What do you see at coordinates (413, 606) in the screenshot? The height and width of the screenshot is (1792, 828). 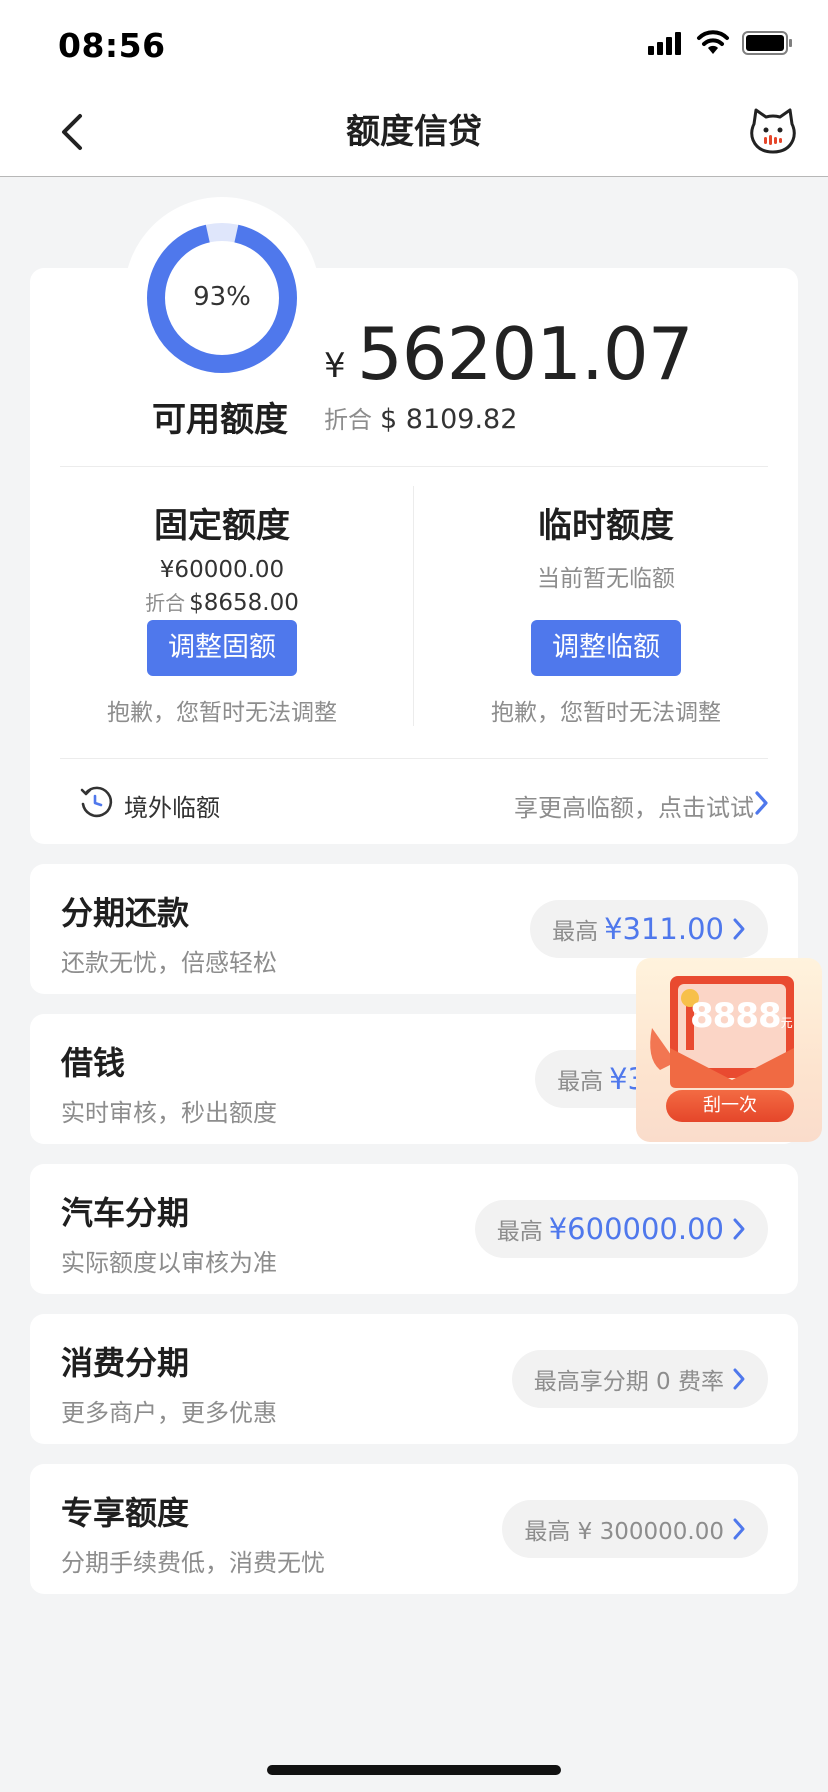 I see `divider-vertical` at bounding box center [413, 606].